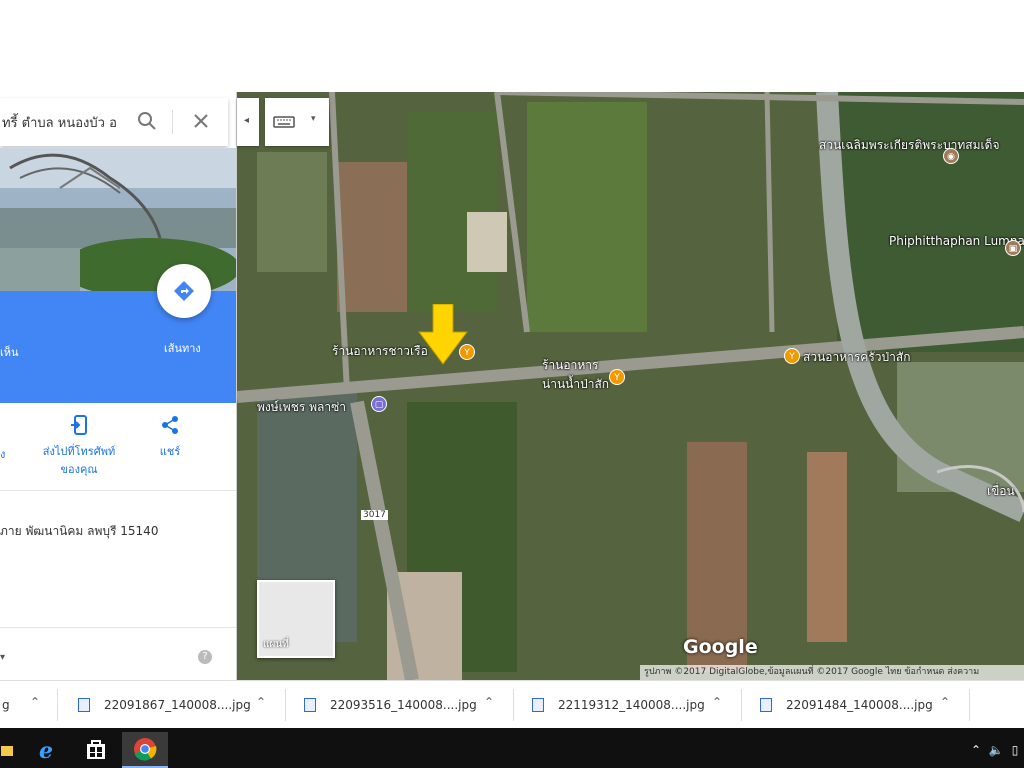 The image size is (1024, 768). I want to click on place-address: ภาย พัฒนานิคม ลพบุรี 15140, so click(79, 531).